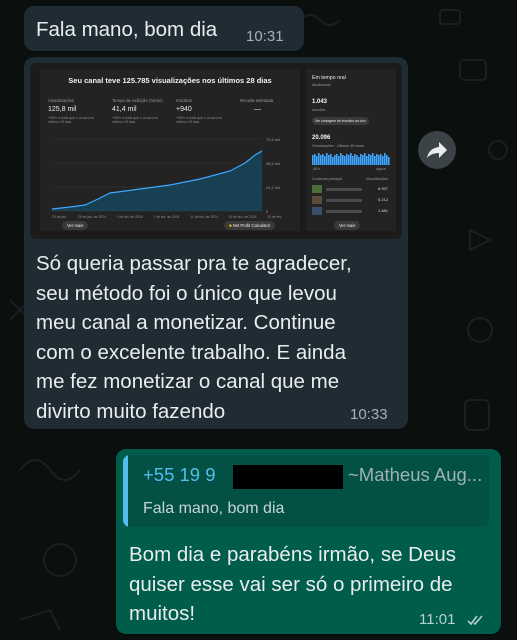 The image size is (517, 640). Describe the element at coordinates (191, 352) in the screenshot. I see `message-line: com o excelente trabalho. E ainda` at that location.